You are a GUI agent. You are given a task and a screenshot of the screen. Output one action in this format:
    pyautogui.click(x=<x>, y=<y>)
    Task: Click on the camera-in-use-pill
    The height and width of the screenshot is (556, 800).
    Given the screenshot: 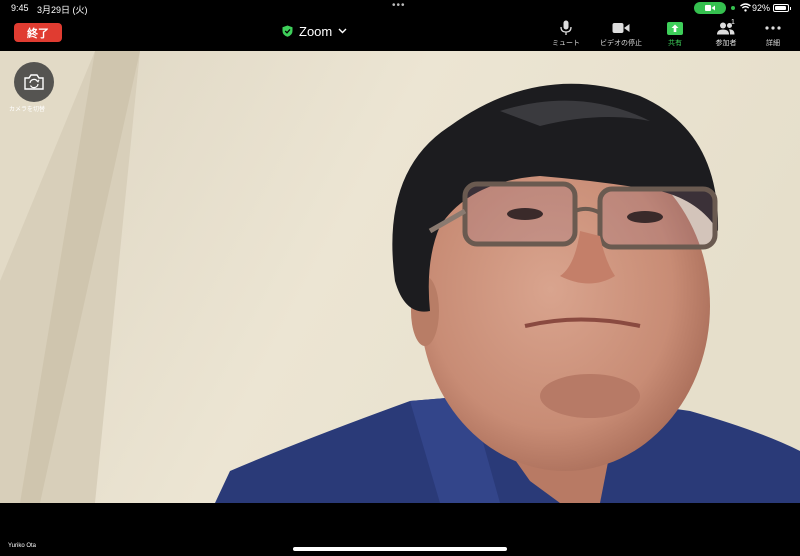 What is the action you would take?
    pyautogui.click(x=710, y=8)
    